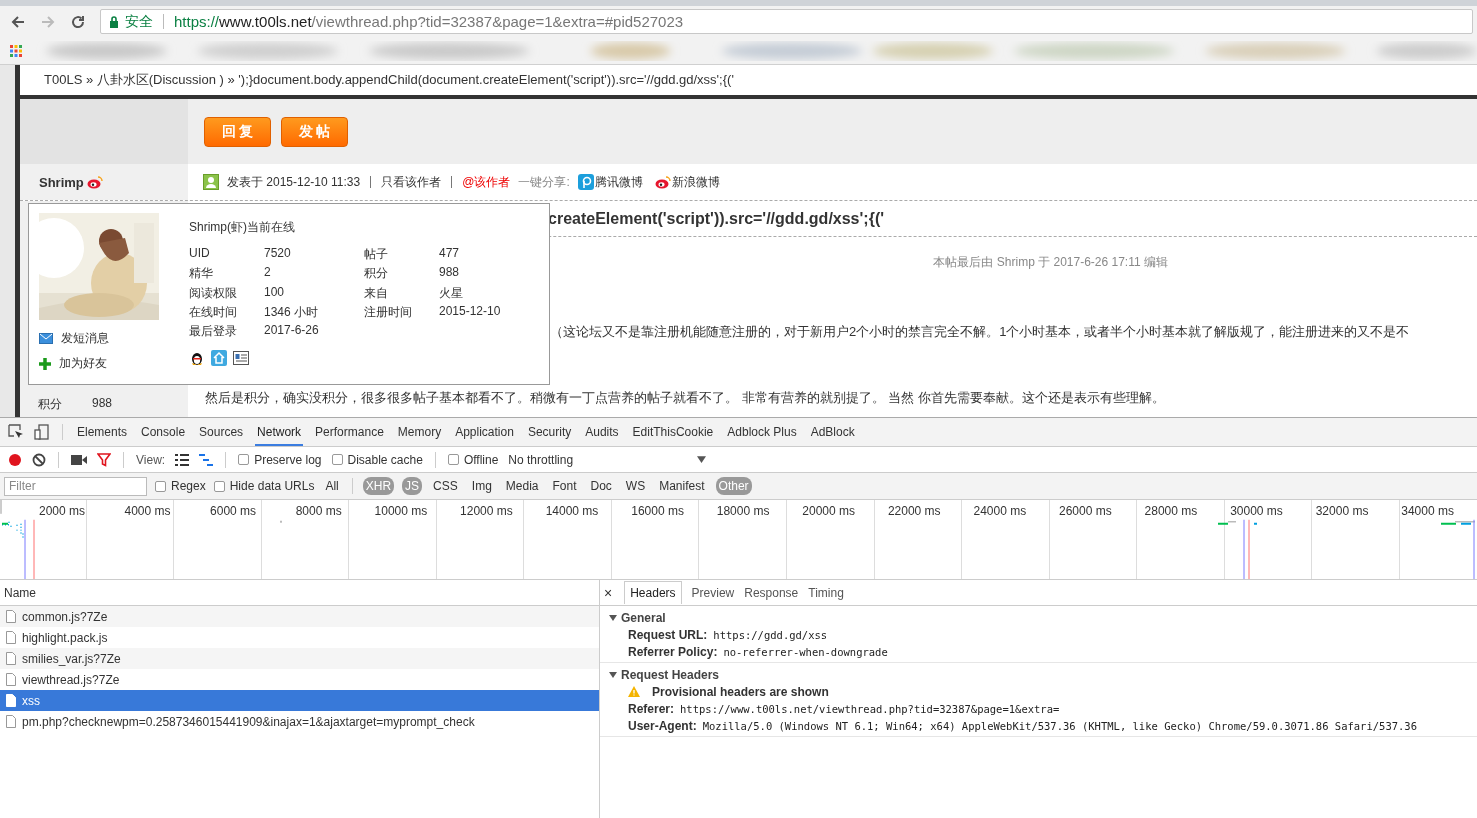  I want to click on waterfall-icon, so click(206, 459).